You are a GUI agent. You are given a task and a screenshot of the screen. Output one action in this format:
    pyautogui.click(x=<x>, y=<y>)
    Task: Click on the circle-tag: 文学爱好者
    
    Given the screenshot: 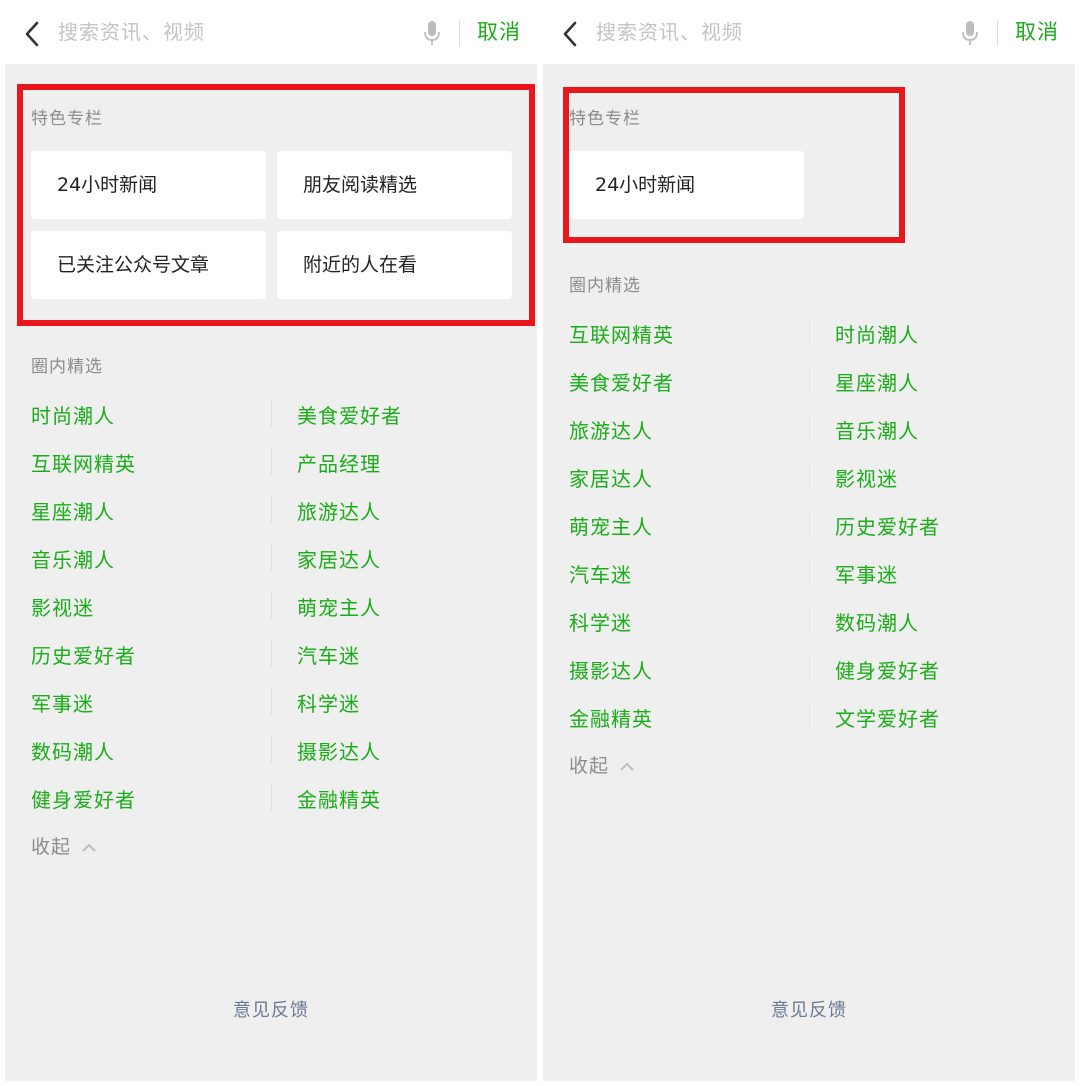 What is the action you would take?
    pyautogui.click(x=887, y=717)
    